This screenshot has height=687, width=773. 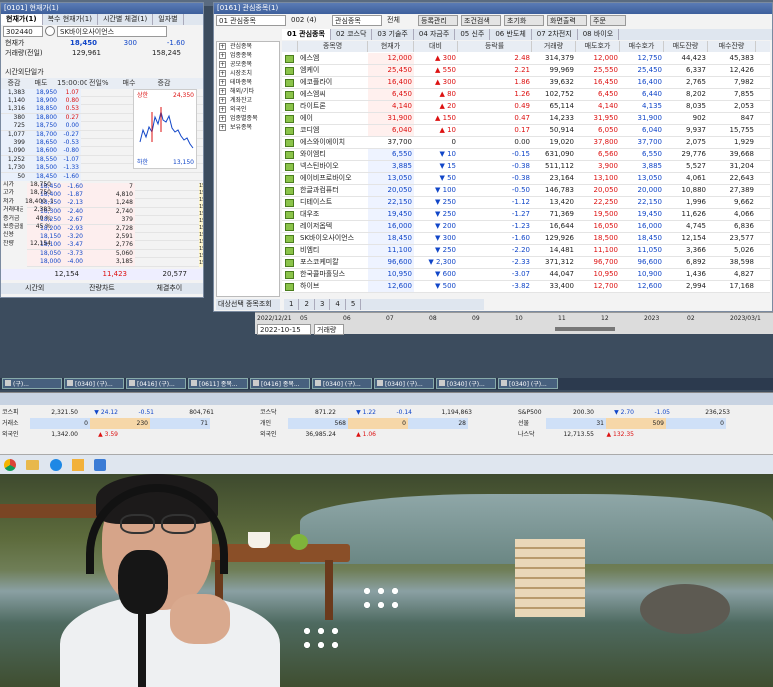 I want to click on footer-after-hours: 시간외, so click(x=34, y=288).